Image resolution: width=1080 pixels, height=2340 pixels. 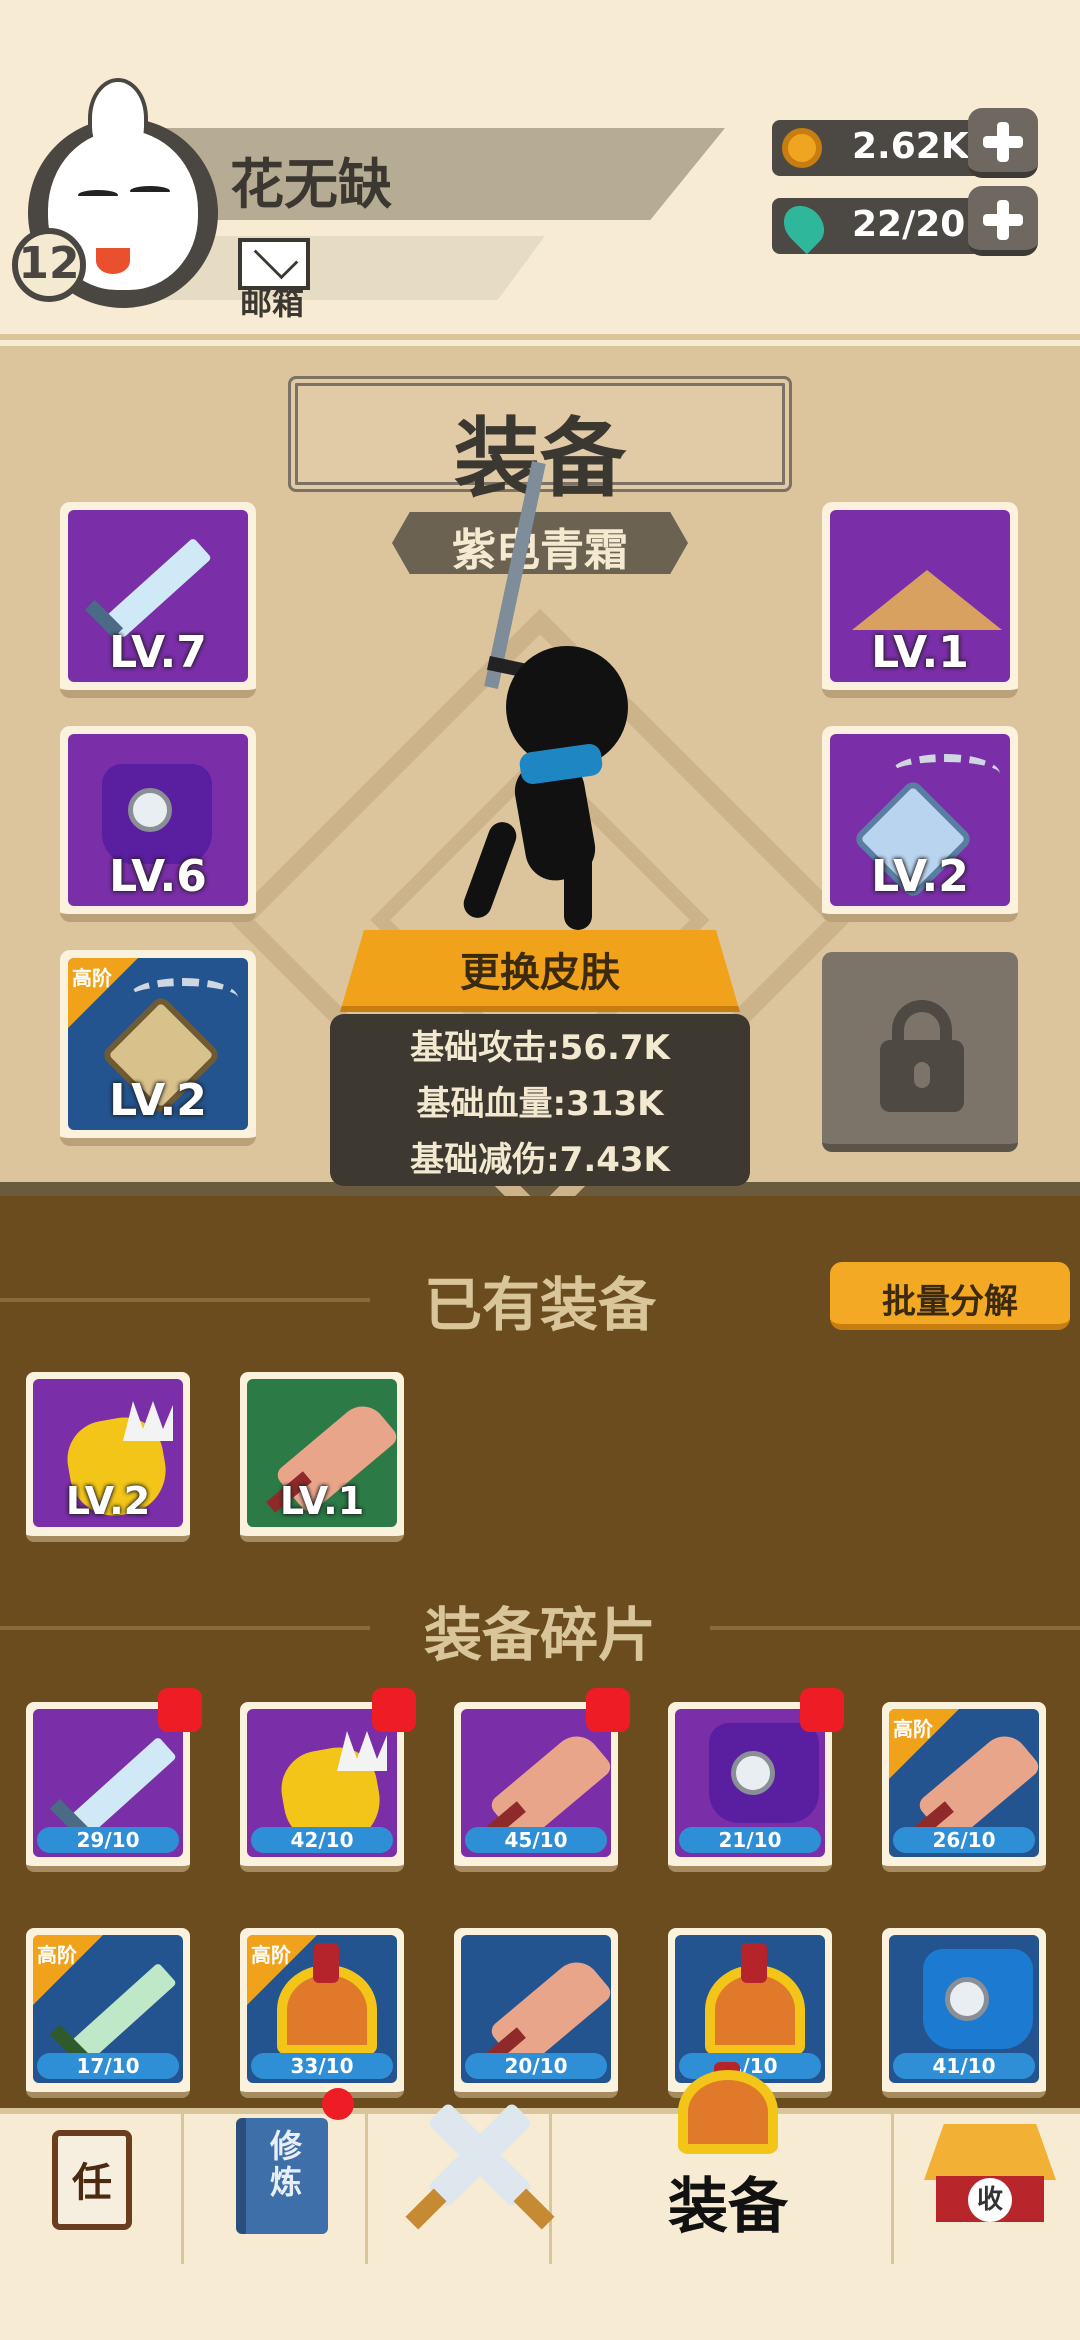 I want to click on fragment-progress: 45/10, so click(x=536, y=1840).